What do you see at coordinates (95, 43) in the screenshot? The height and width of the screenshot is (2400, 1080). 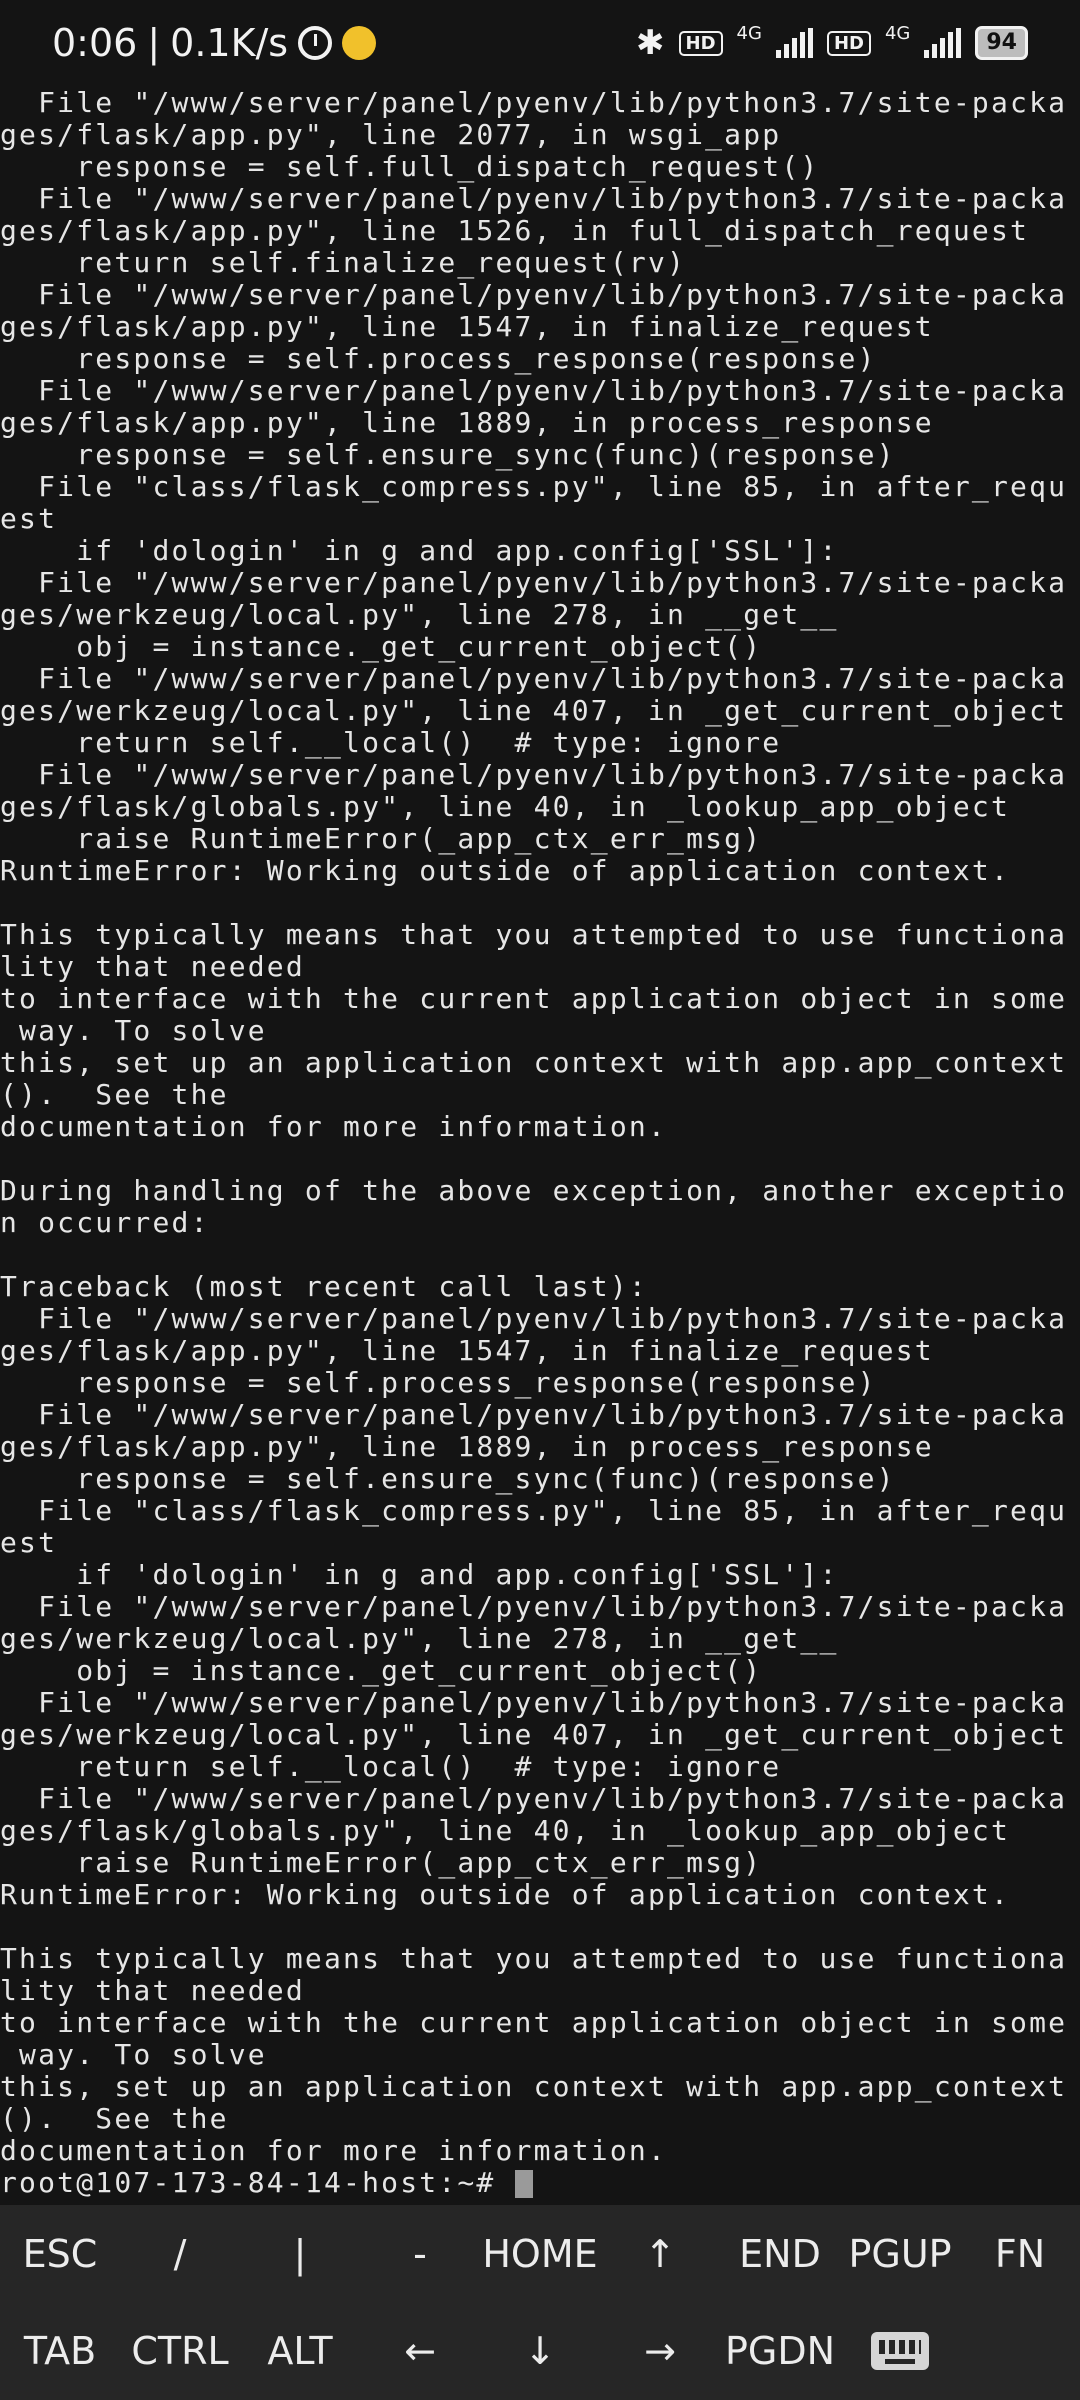 I see `clock: 0:06` at bounding box center [95, 43].